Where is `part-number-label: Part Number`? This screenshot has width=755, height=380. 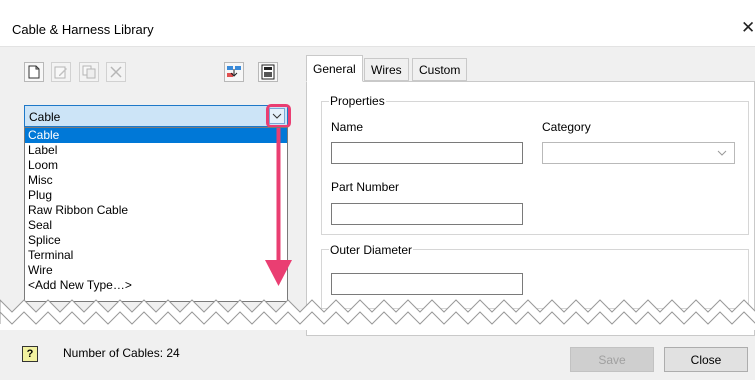 part-number-label: Part Number is located at coordinates (365, 187).